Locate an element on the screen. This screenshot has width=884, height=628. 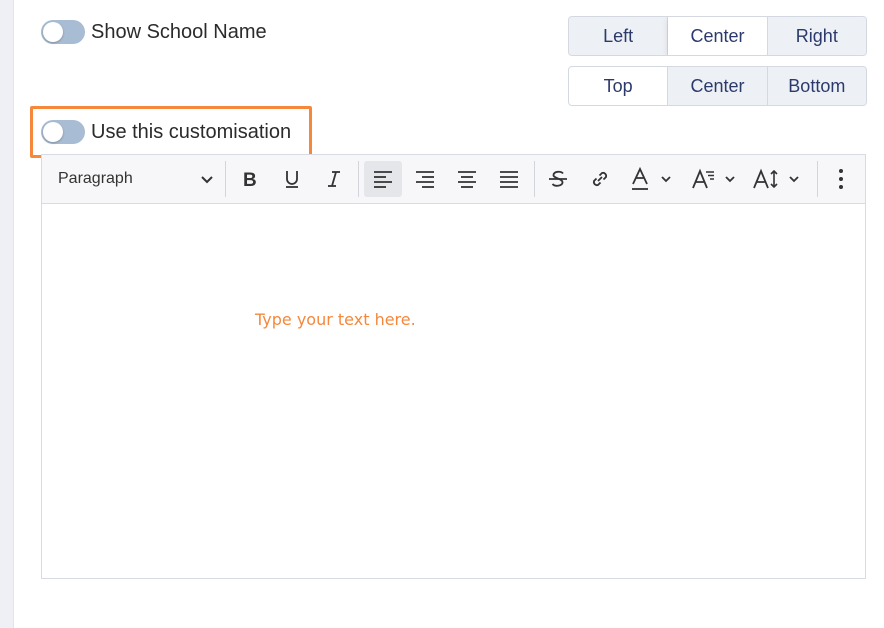
align-justify-icon is located at coordinates (509, 179).